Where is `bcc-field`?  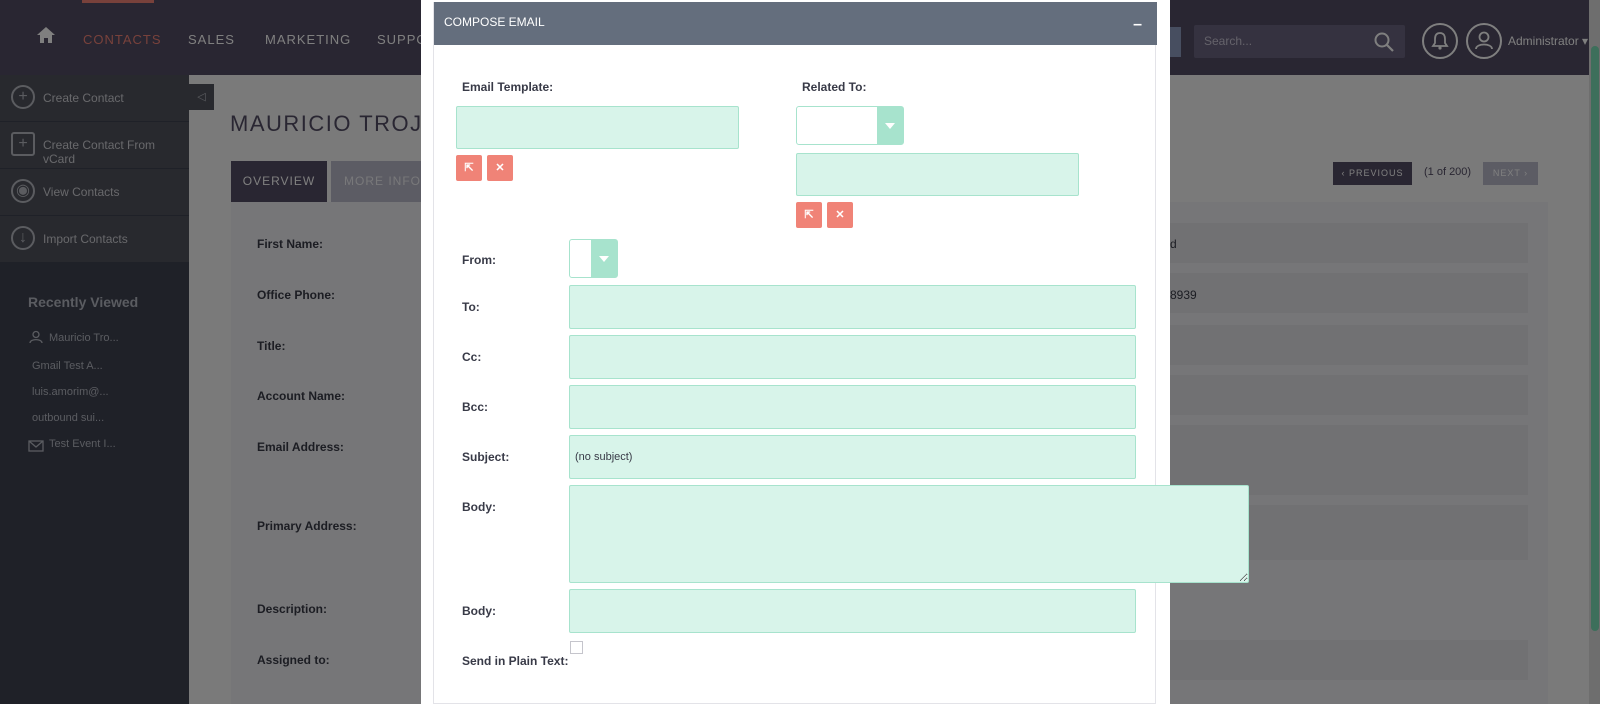 bcc-field is located at coordinates (852, 407).